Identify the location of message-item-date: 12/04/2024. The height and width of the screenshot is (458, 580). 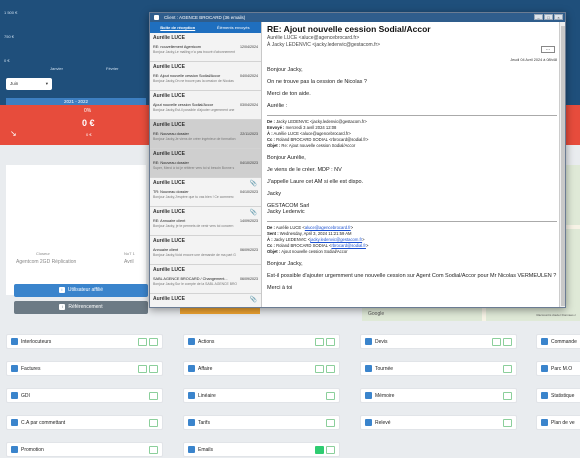
(249, 47).